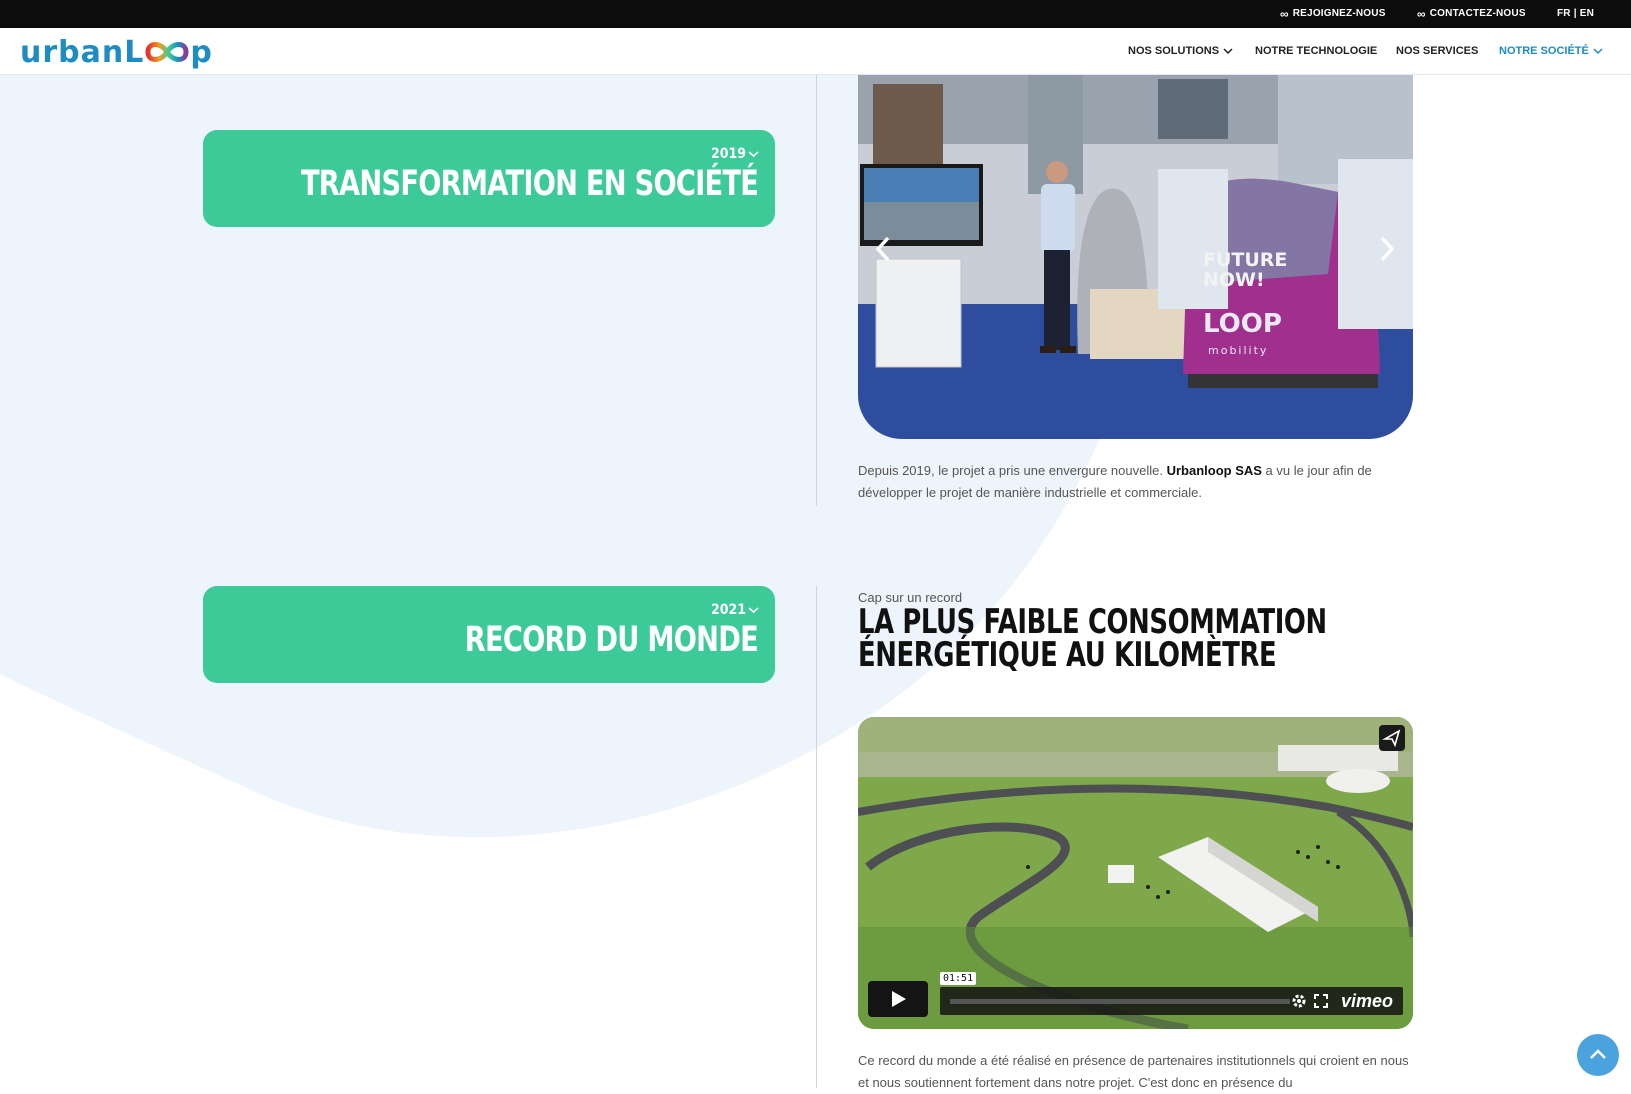 The image size is (1631, 1094). What do you see at coordinates (72, 52) in the screenshot?
I see `logo-text-urban: urban` at bounding box center [72, 52].